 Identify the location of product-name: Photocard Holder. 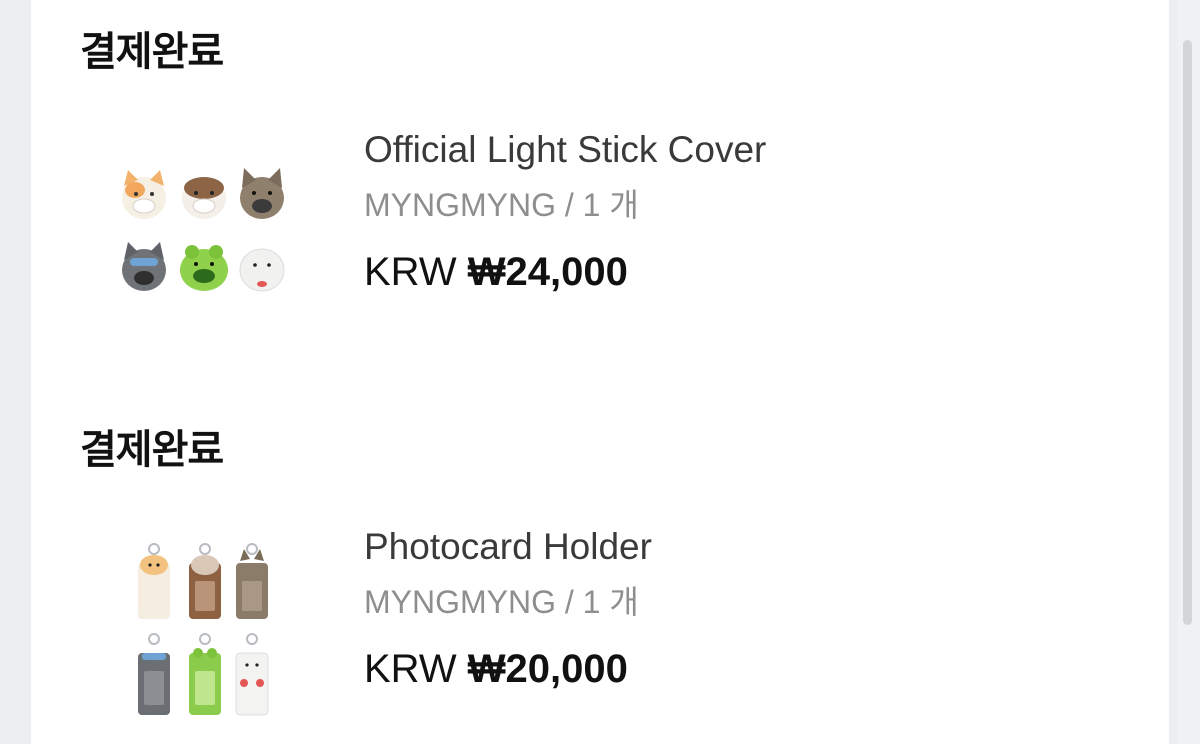
(508, 546).